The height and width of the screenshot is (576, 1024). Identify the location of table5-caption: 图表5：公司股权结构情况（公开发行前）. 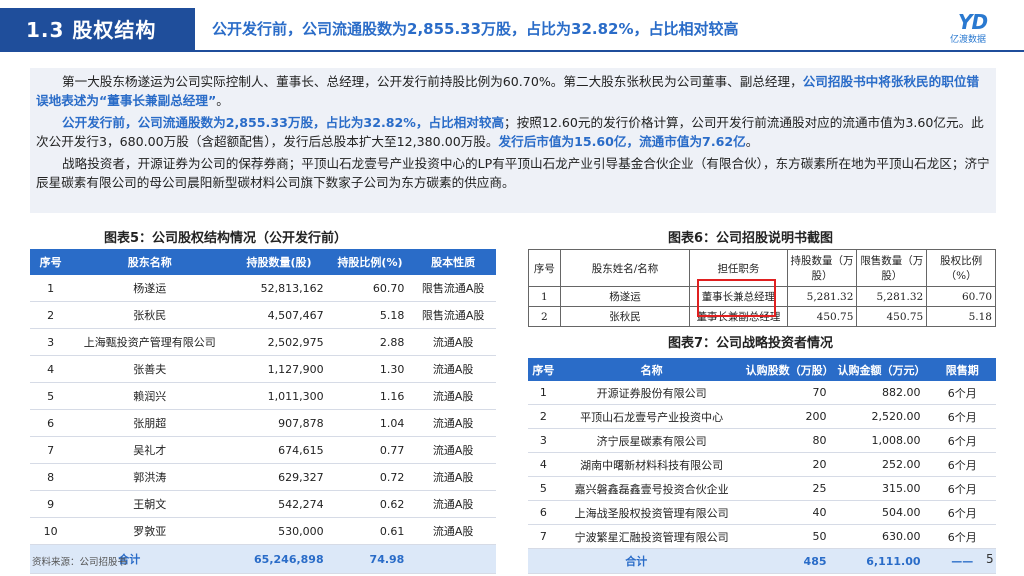
(226, 238).